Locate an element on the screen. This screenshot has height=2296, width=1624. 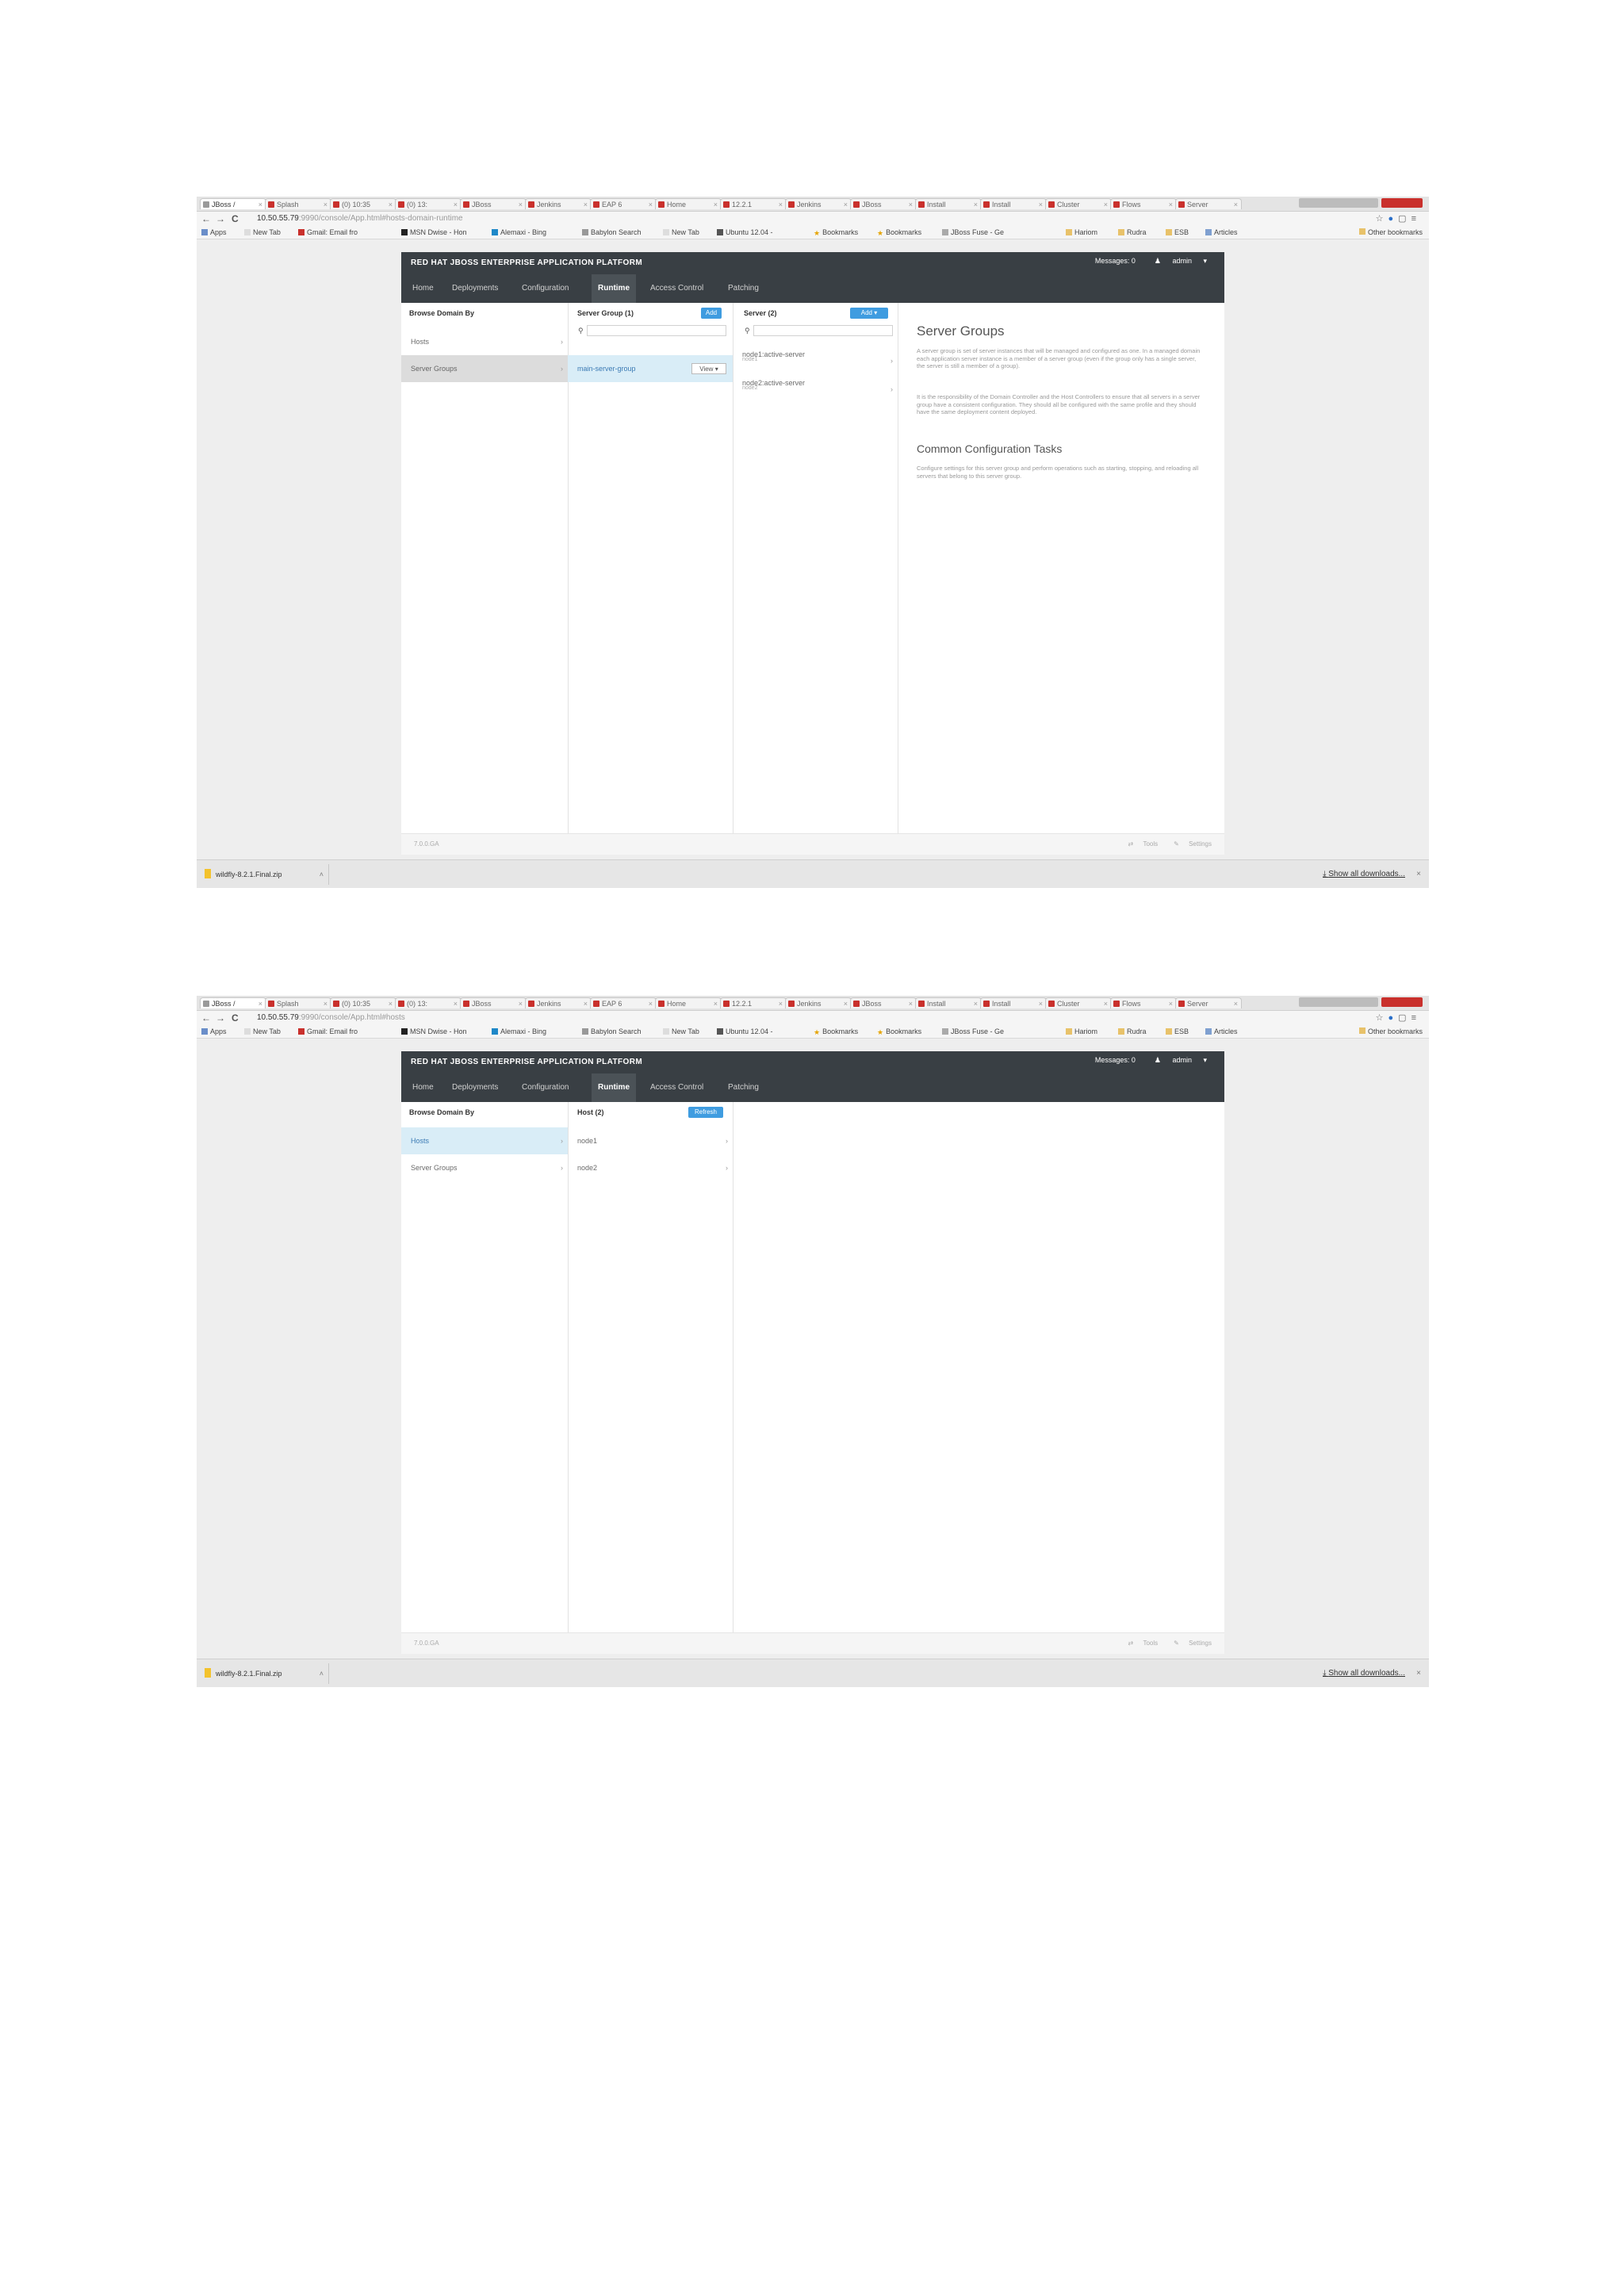
server-item: node2:active-server node2 › is located at coordinates (816, 390).